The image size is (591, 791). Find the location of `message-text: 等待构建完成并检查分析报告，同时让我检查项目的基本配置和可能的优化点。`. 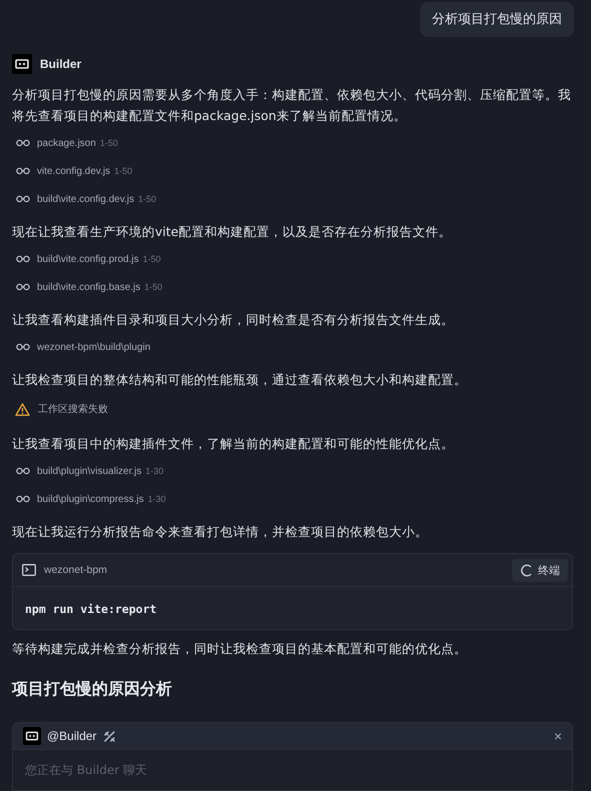

message-text: 等待构建完成并检查分析报告，同时让我检查项目的基本配置和可能的优化点。 is located at coordinates (240, 649).